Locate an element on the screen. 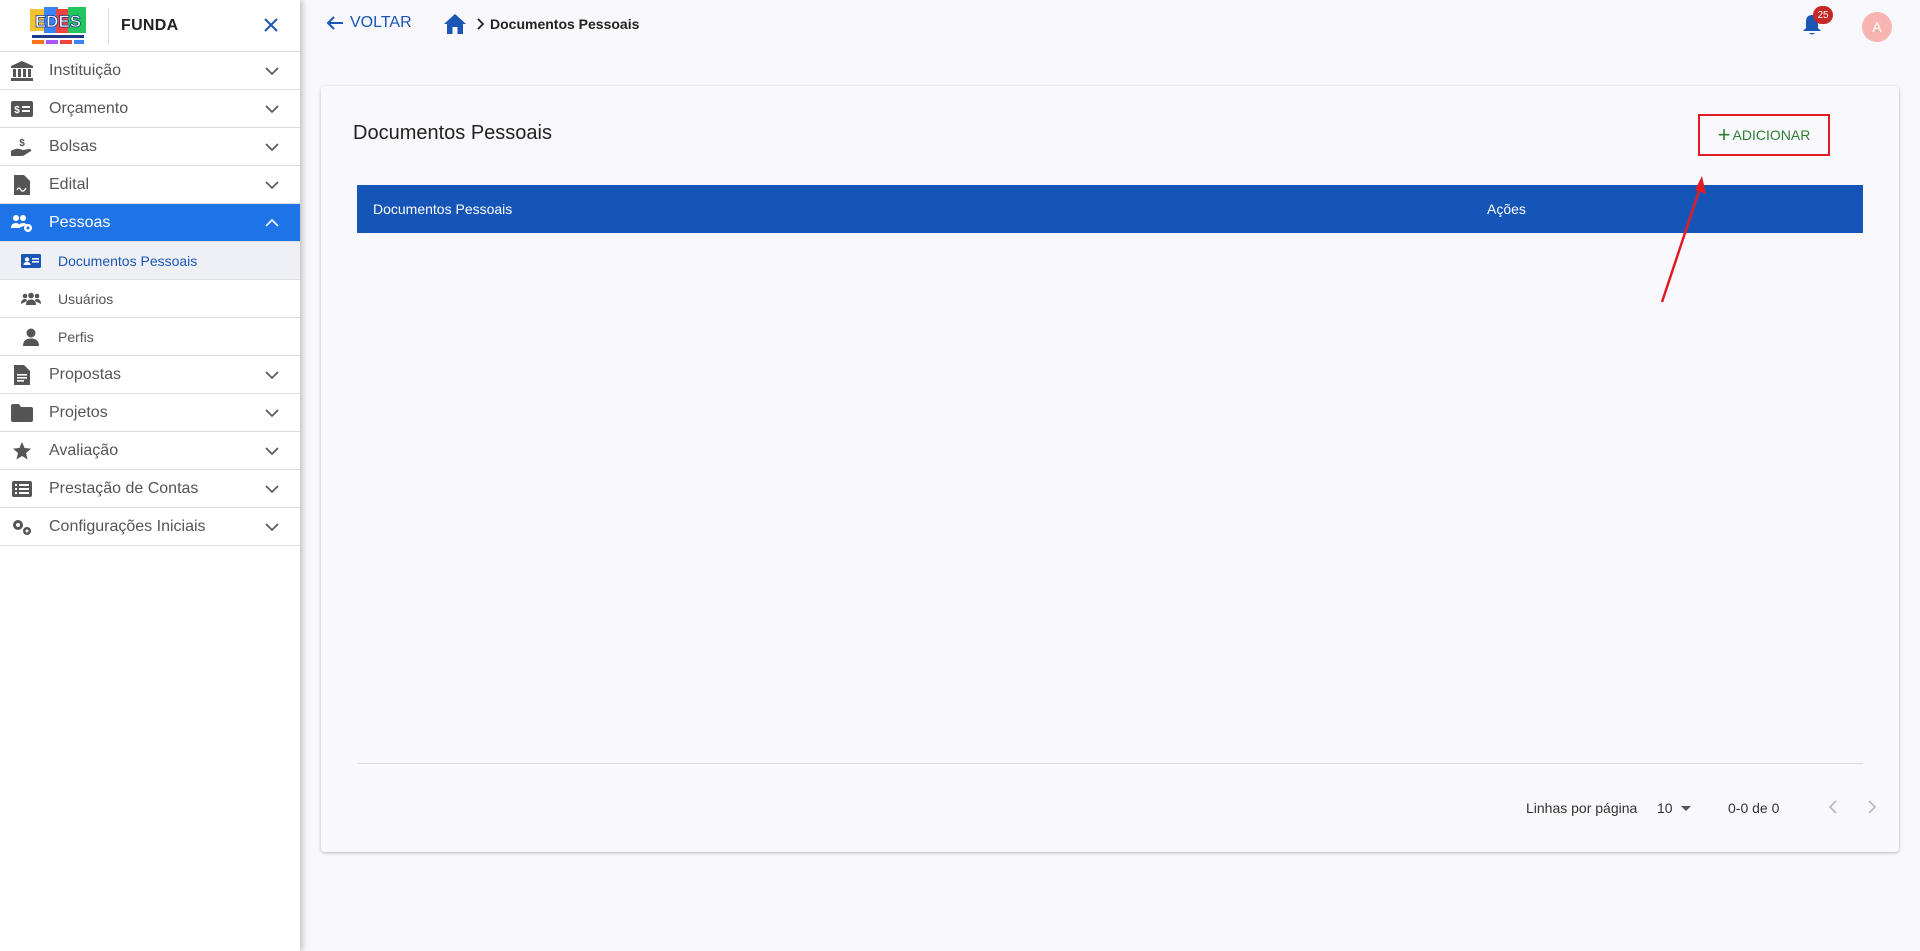 The width and height of the screenshot is (1920, 951). sidebar-subitem-perfis: Perfis is located at coordinates (150, 337).